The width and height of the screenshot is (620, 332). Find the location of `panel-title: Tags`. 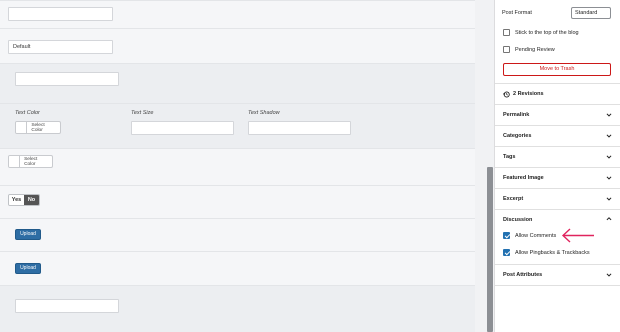

panel-title: Tags is located at coordinates (509, 157).